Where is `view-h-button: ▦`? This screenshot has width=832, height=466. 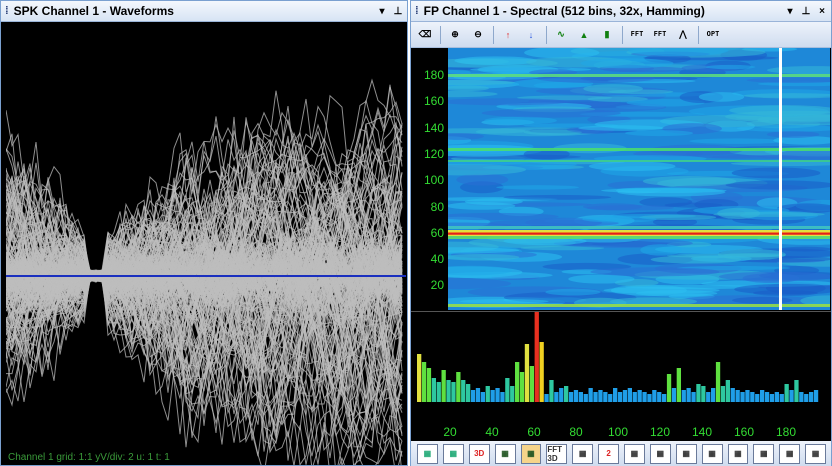 view-h-button: ▦ is located at coordinates (764, 453).